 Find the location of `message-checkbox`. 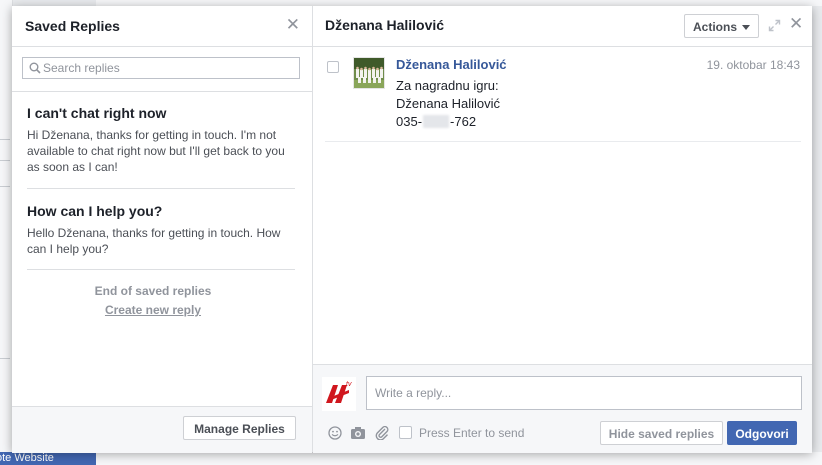

message-checkbox is located at coordinates (333, 67).